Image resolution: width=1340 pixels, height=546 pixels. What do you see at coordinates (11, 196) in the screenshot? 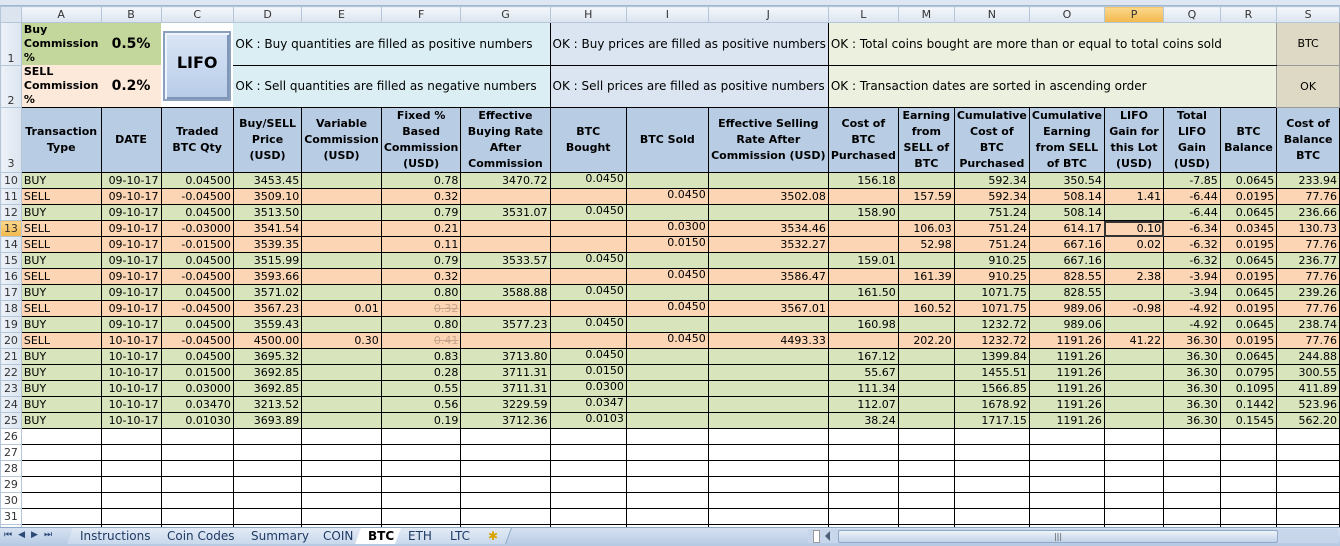
I see `row-number: 11` at bounding box center [11, 196].